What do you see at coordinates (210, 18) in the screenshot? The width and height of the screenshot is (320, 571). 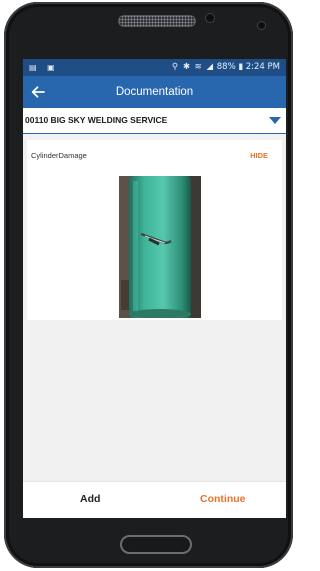 I see `front-camera` at bounding box center [210, 18].